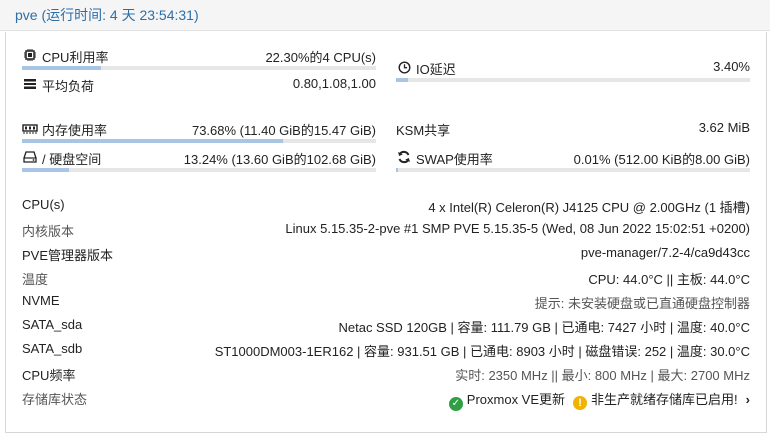 This screenshot has height=436, width=770. I want to click on info-value: CPU: 44.0°C || 主板: 44.0°C, so click(669, 279).